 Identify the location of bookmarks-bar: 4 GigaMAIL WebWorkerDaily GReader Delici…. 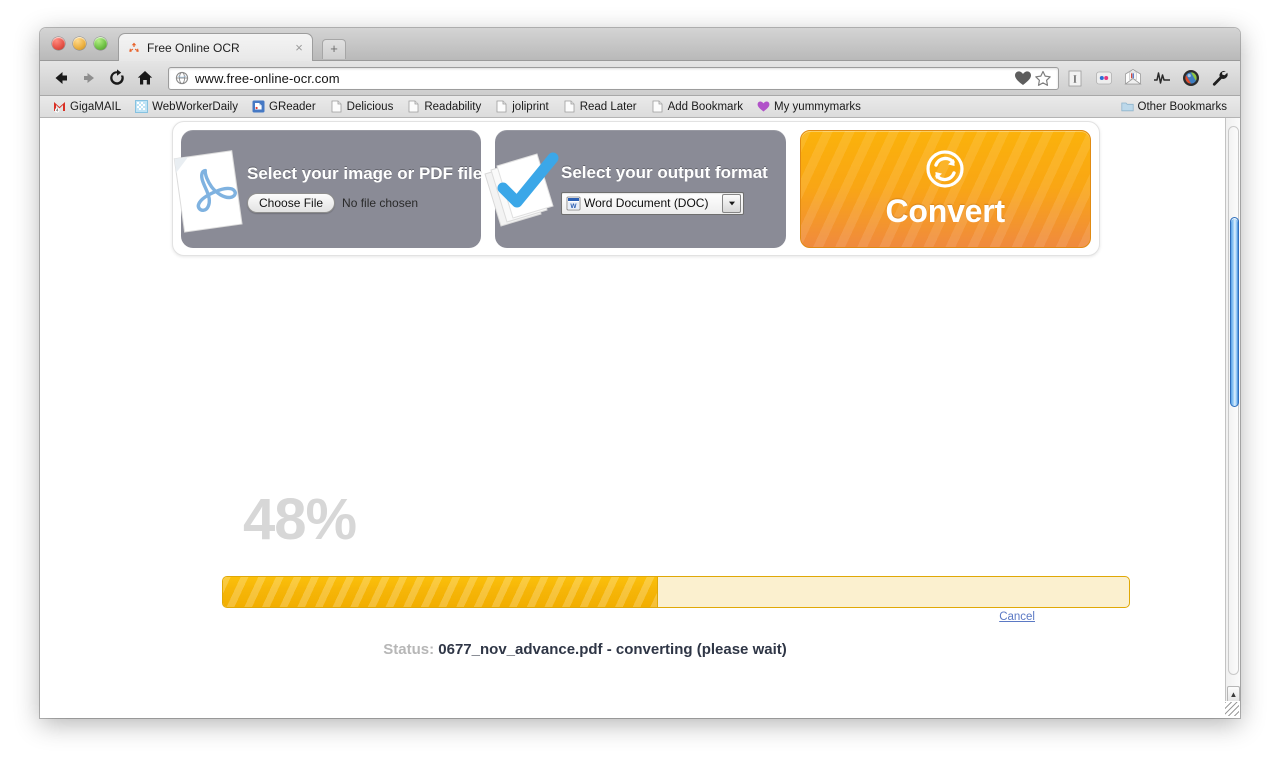
(640, 107).